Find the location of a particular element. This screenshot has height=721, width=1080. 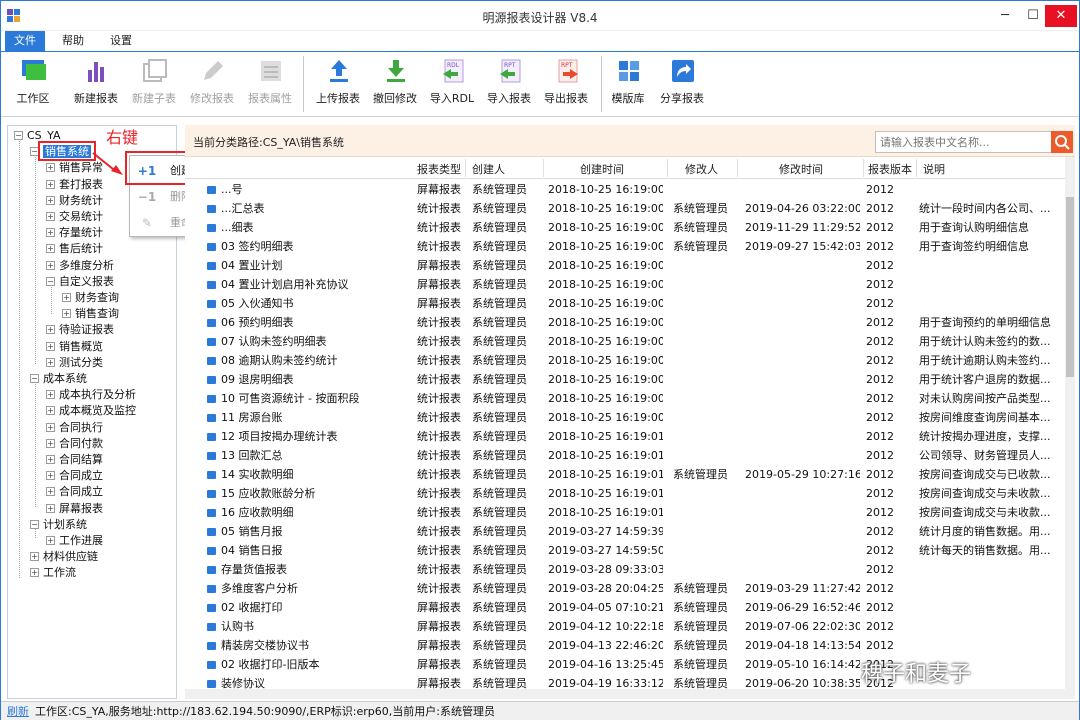

col-creator: 创建人 is located at coordinates (488, 169).